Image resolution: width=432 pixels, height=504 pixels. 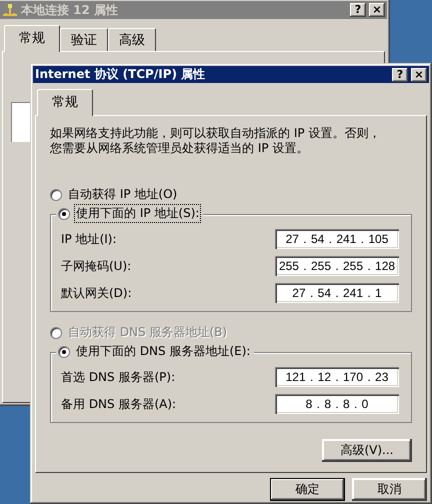 I want to click on field-label: IP 地址(I):, so click(x=89, y=239).